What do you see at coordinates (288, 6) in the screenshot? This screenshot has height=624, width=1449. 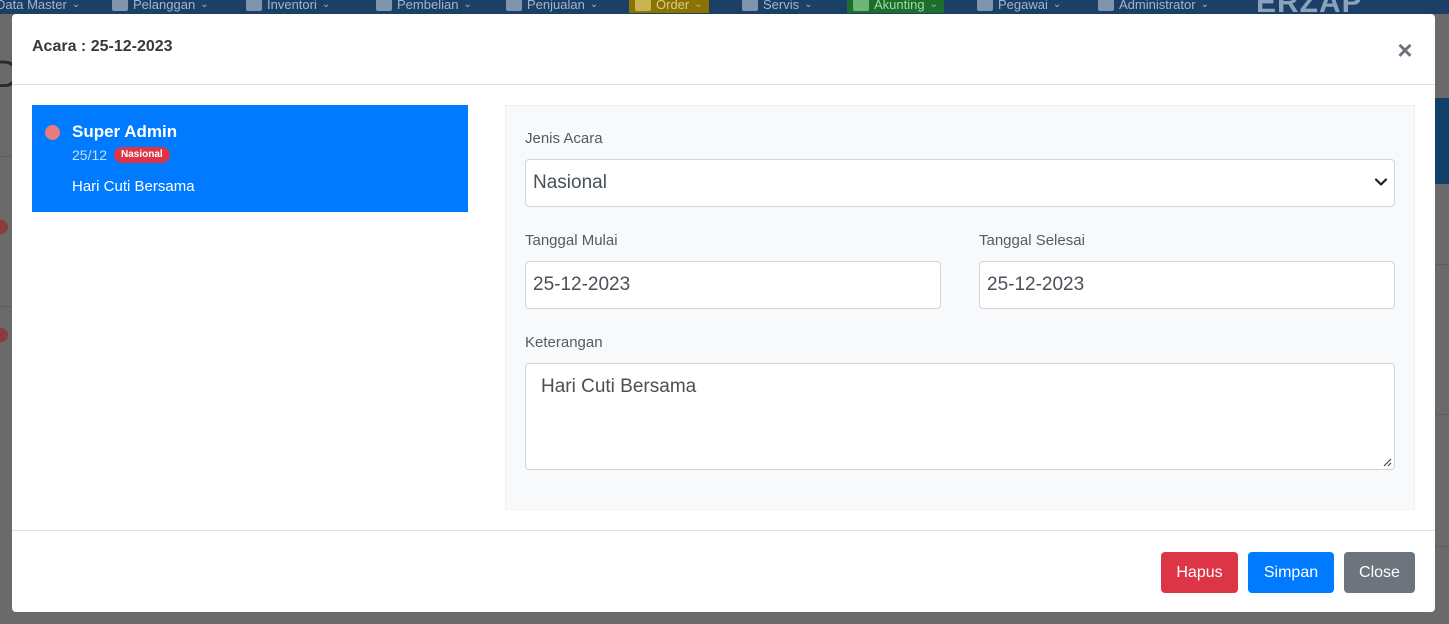 I see `nav-inventori: Inventori ⌄` at bounding box center [288, 6].